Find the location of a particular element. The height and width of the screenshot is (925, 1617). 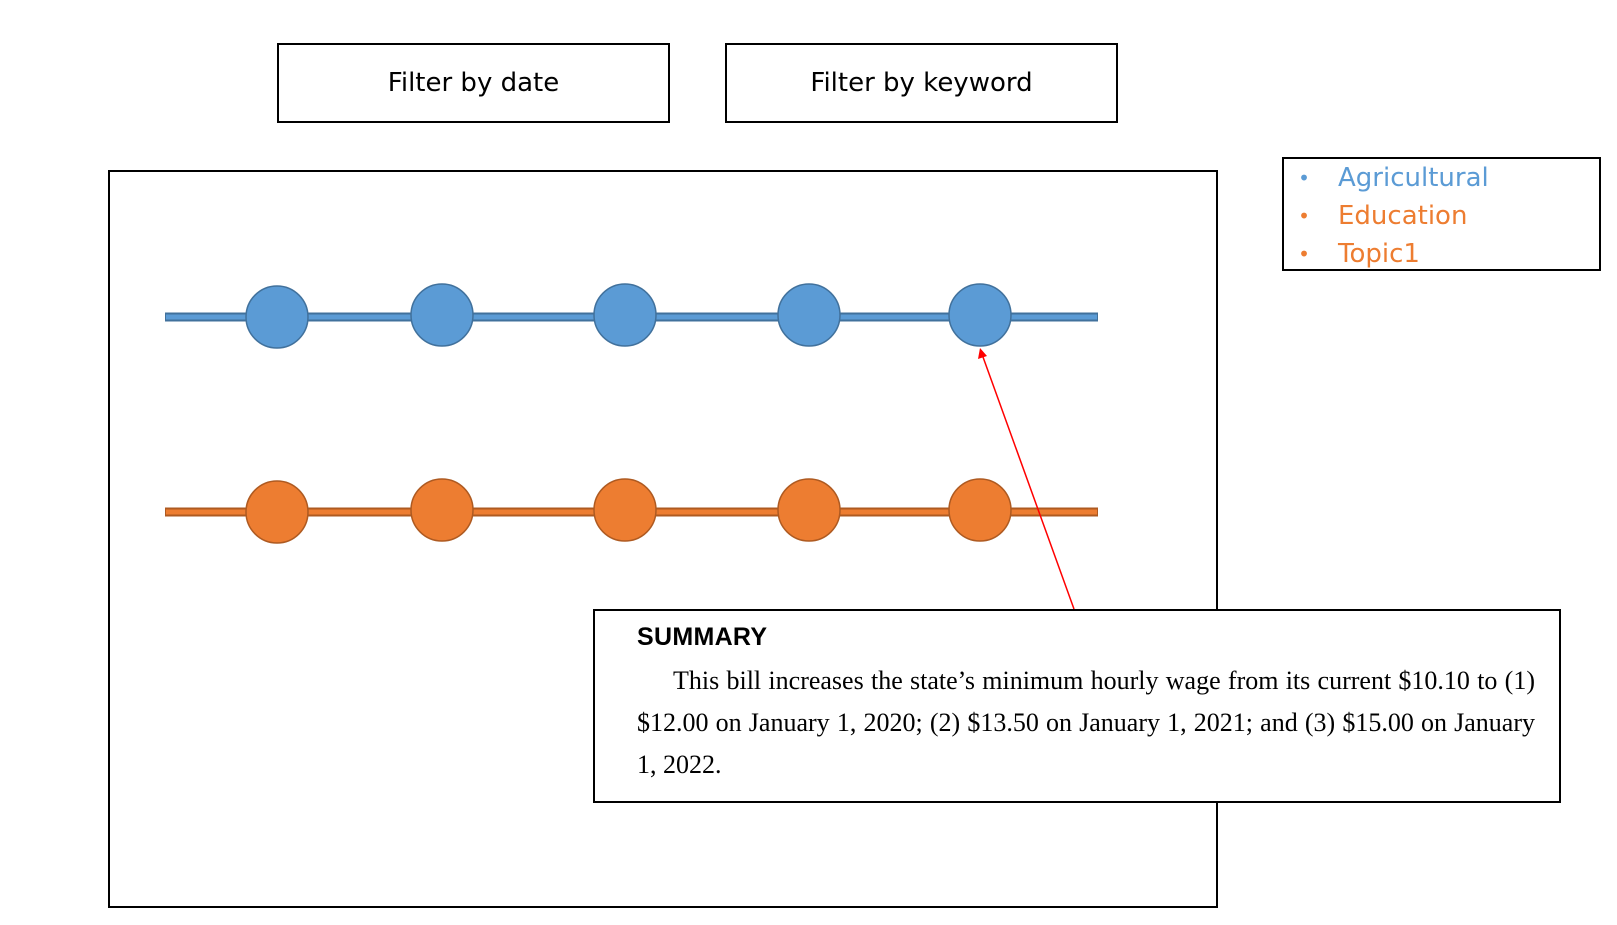

summary-heading: SUMMARY is located at coordinates (702, 637).